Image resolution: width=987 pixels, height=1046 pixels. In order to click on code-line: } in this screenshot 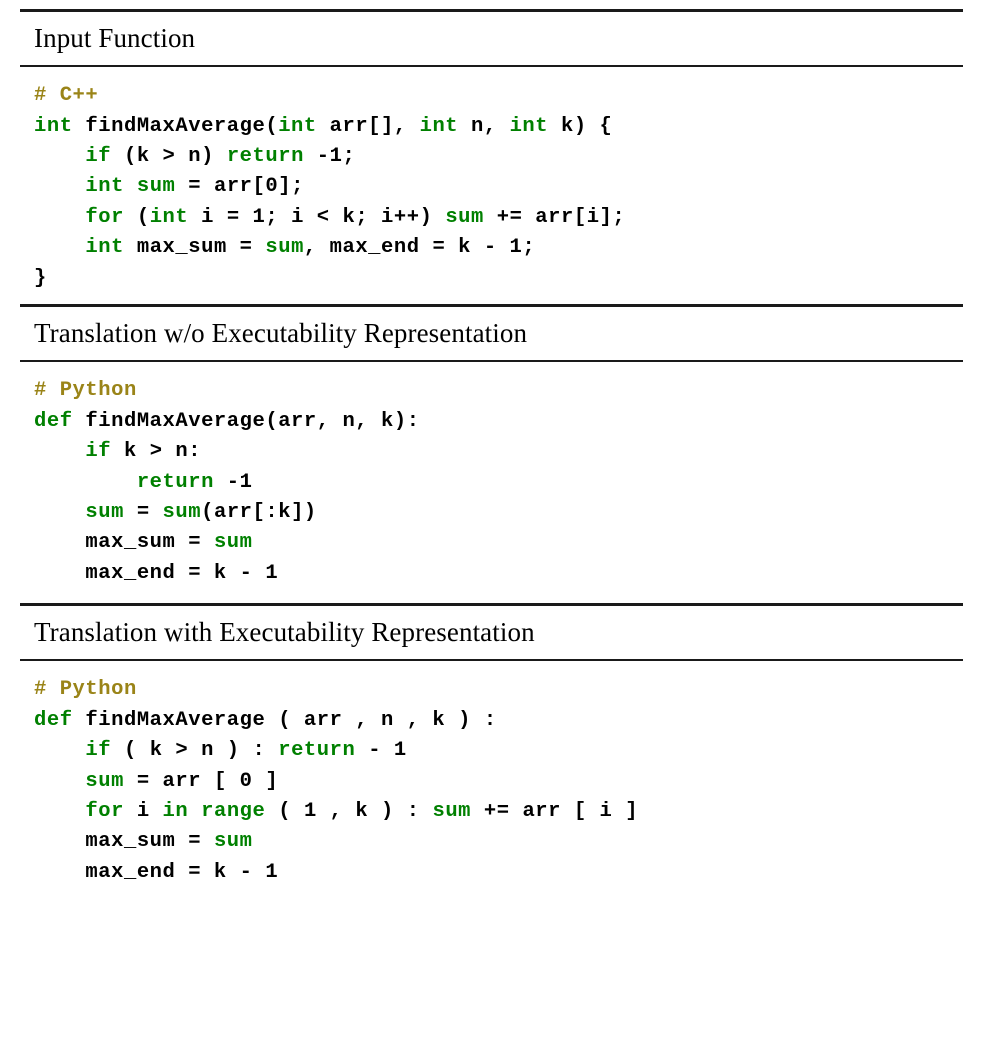, I will do `click(498, 279)`.